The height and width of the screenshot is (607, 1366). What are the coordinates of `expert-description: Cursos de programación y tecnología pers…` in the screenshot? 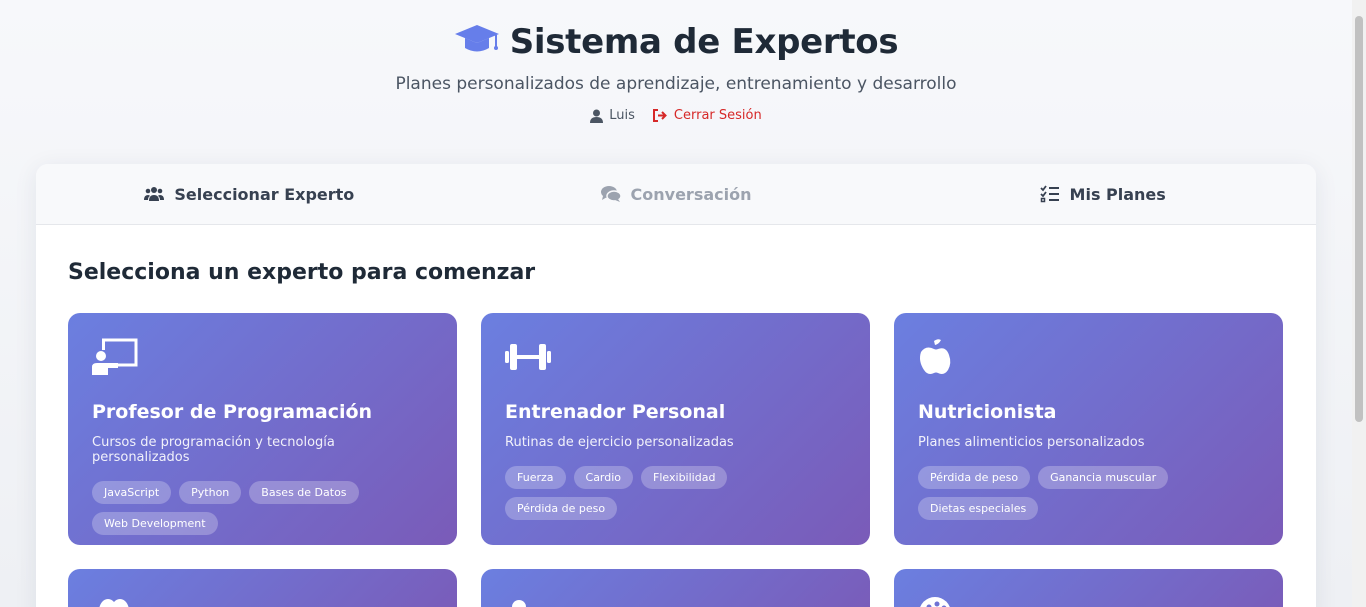 It's located at (213, 450).